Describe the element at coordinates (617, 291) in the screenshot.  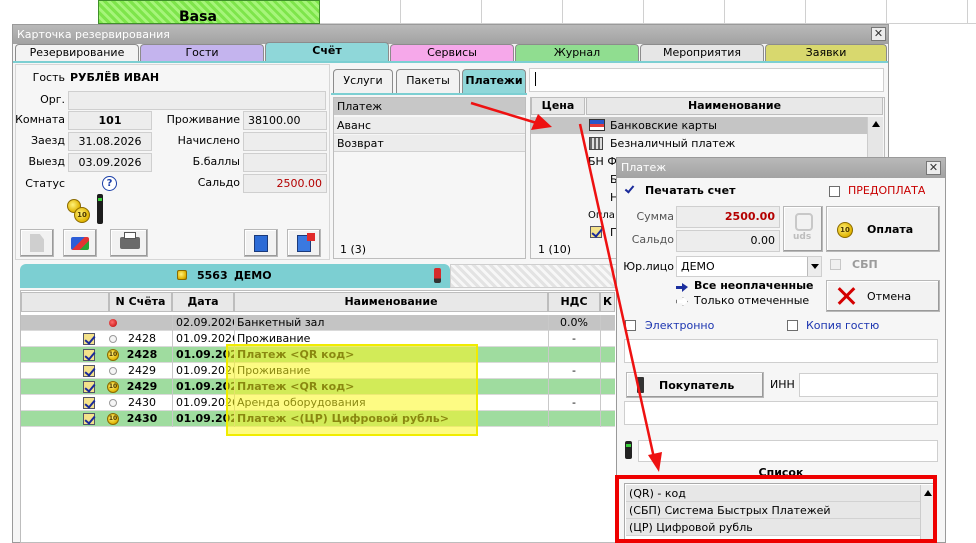
I see `arrow-to-method-list` at that location.